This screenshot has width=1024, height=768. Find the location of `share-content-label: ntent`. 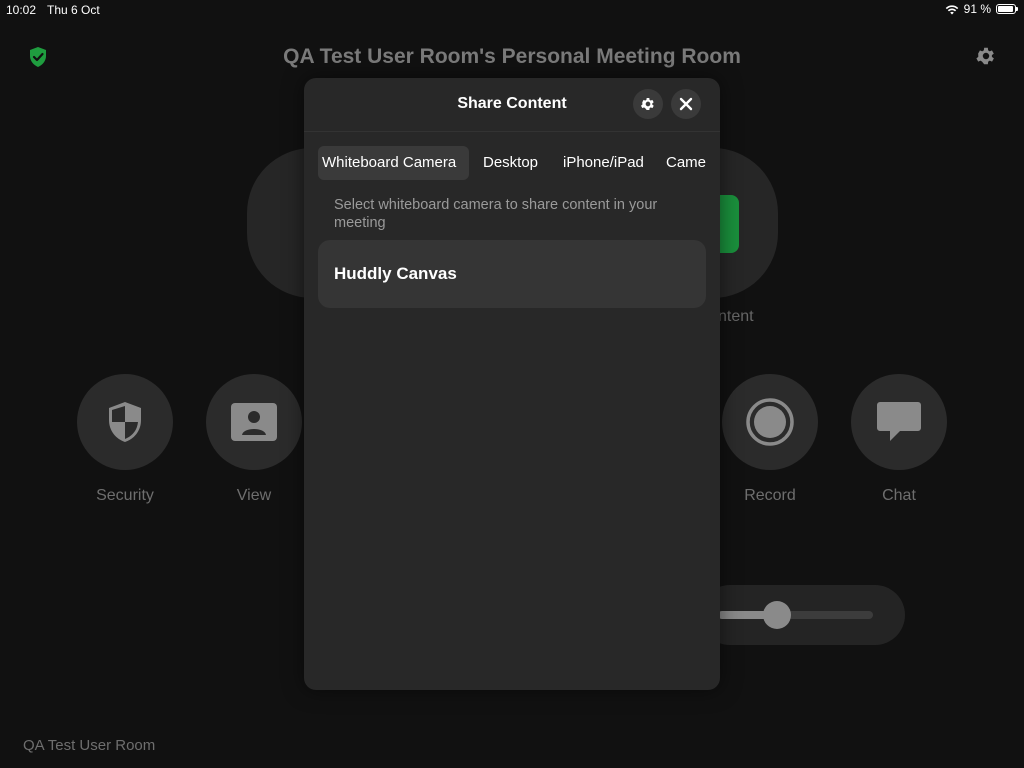

share-content-label: ntent is located at coordinates (736, 316).